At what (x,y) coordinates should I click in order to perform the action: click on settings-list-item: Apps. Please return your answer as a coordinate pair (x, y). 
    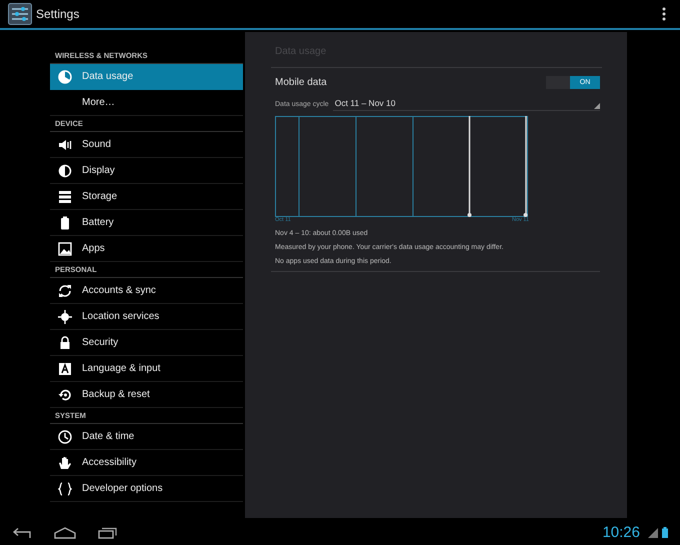
    Looking at the image, I should click on (146, 249).